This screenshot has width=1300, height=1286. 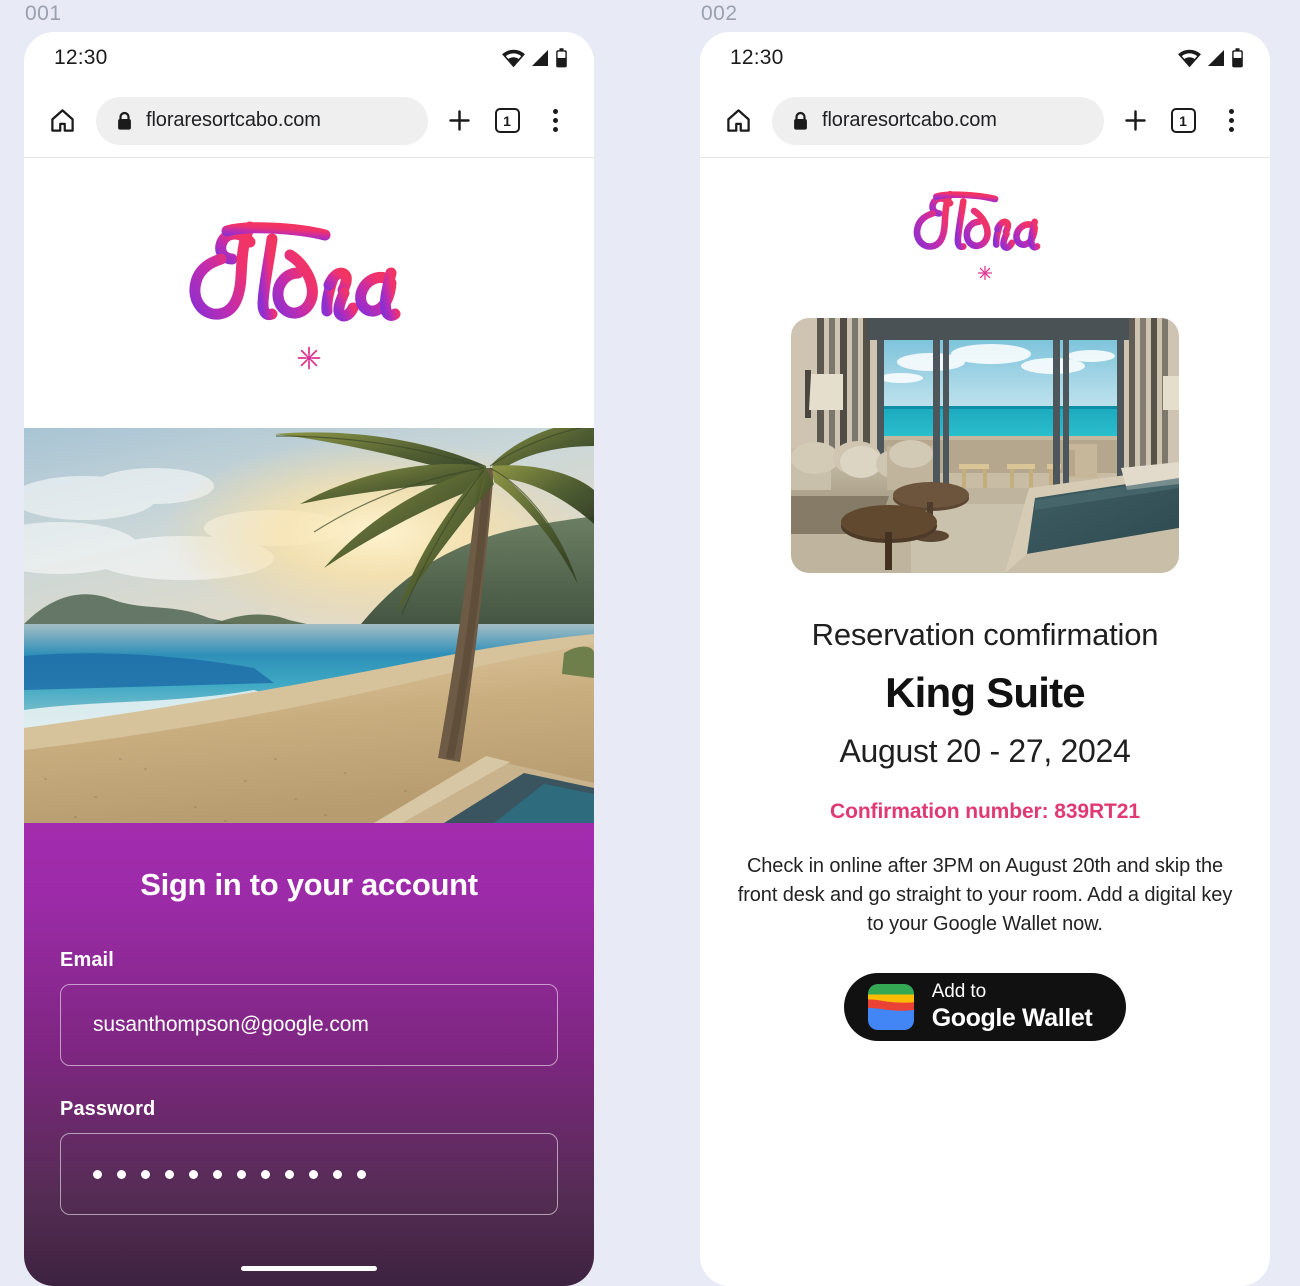 I want to click on confirmation-number: Confirmation number: 839RT21, so click(x=985, y=811).